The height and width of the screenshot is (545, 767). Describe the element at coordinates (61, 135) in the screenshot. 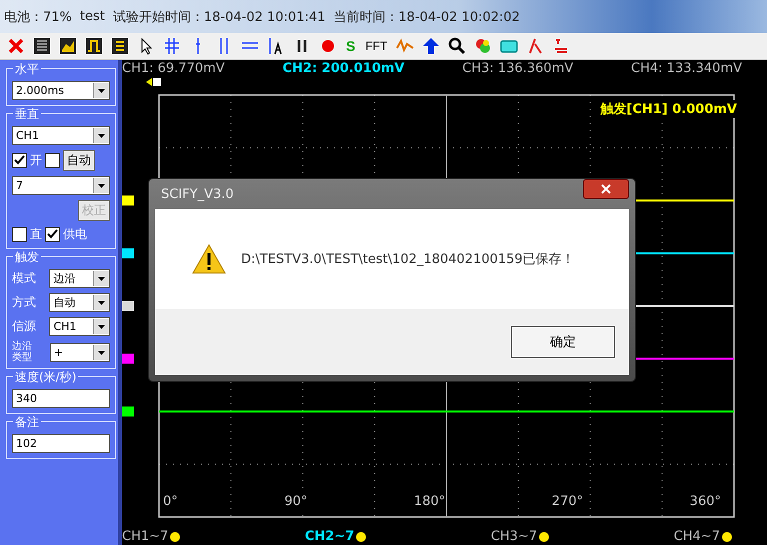

I see `channel-dropdown: CH1` at that location.